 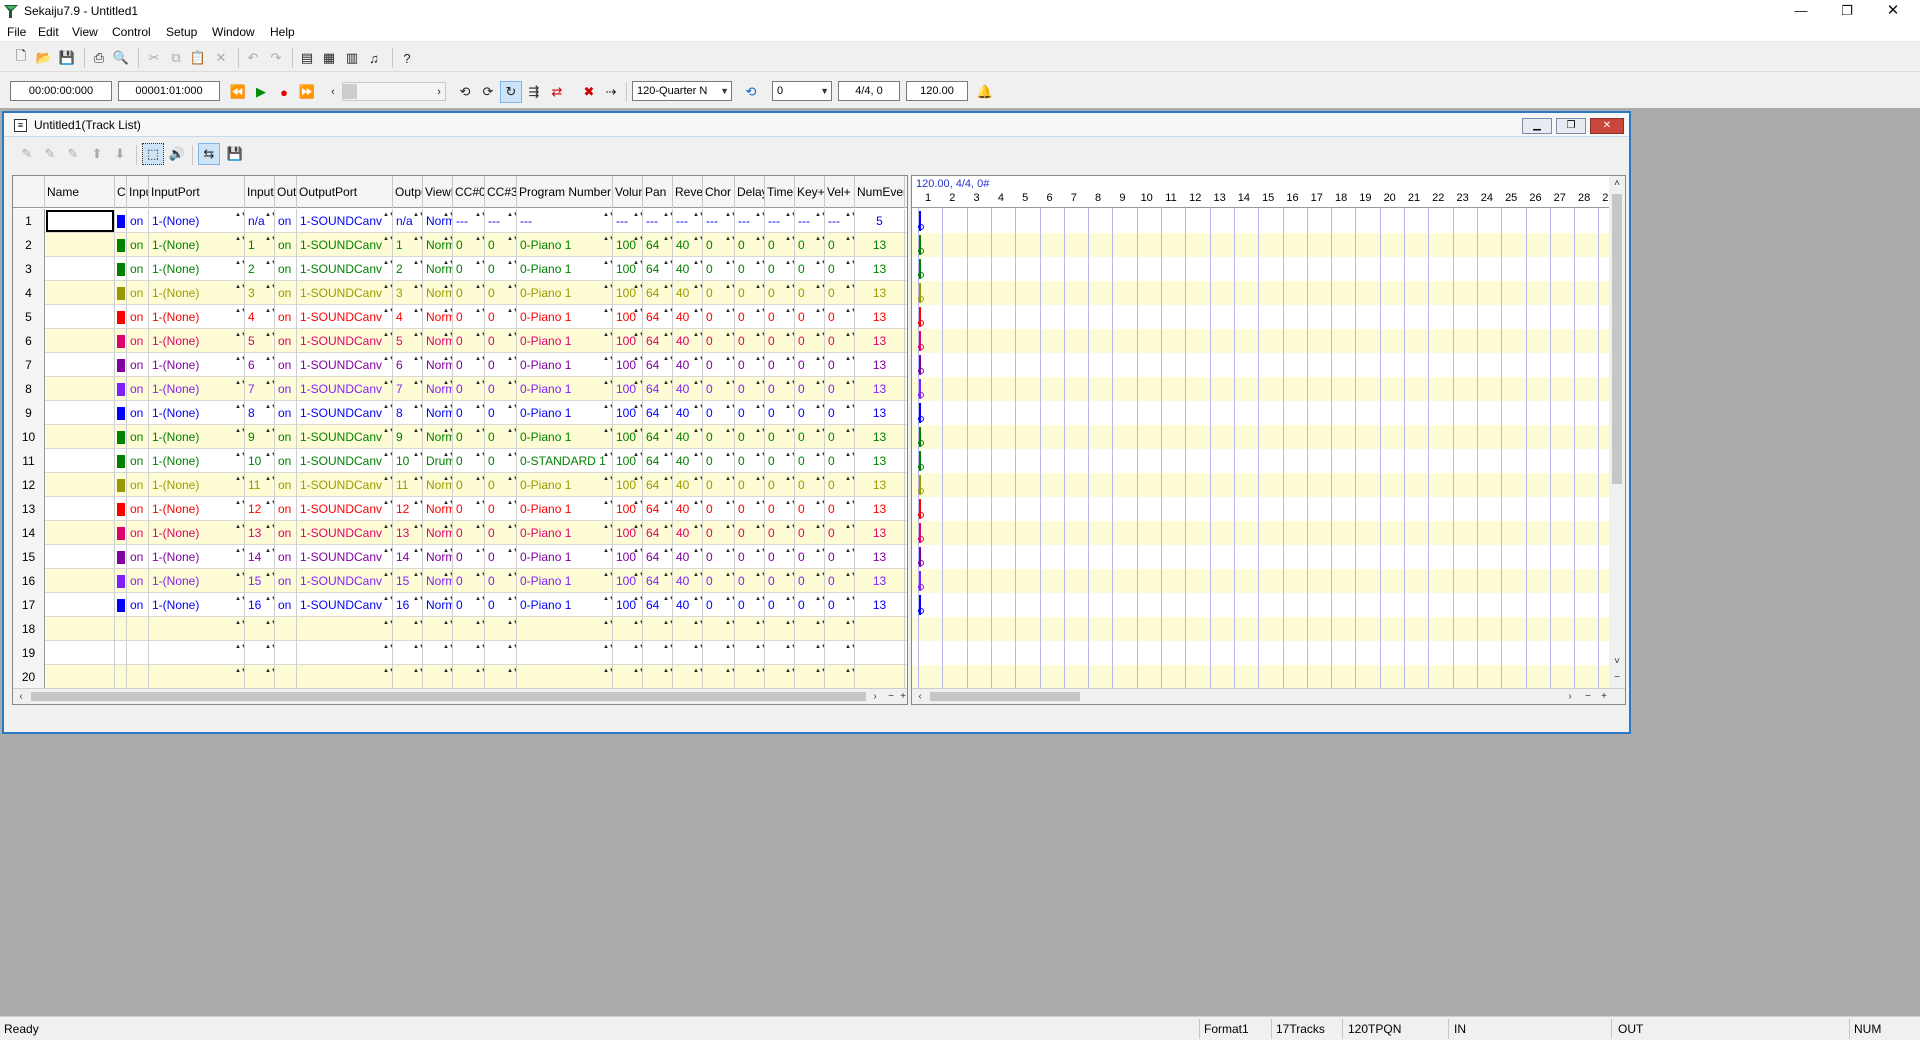 I want to click on cell-outch: 7 ▲▼, so click(x=408, y=389).